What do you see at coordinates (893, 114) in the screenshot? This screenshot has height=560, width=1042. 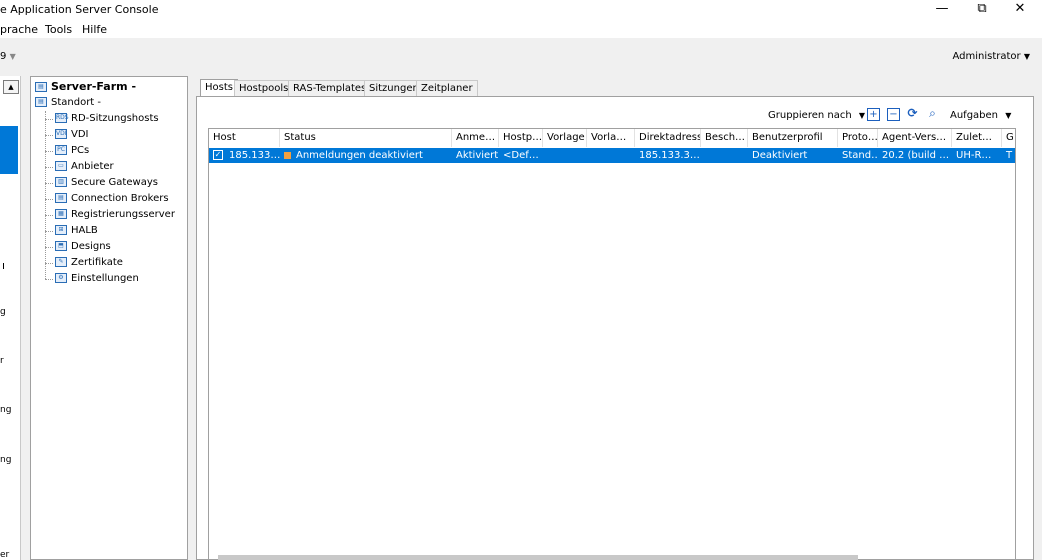 I see `remove-icon: −` at bounding box center [893, 114].